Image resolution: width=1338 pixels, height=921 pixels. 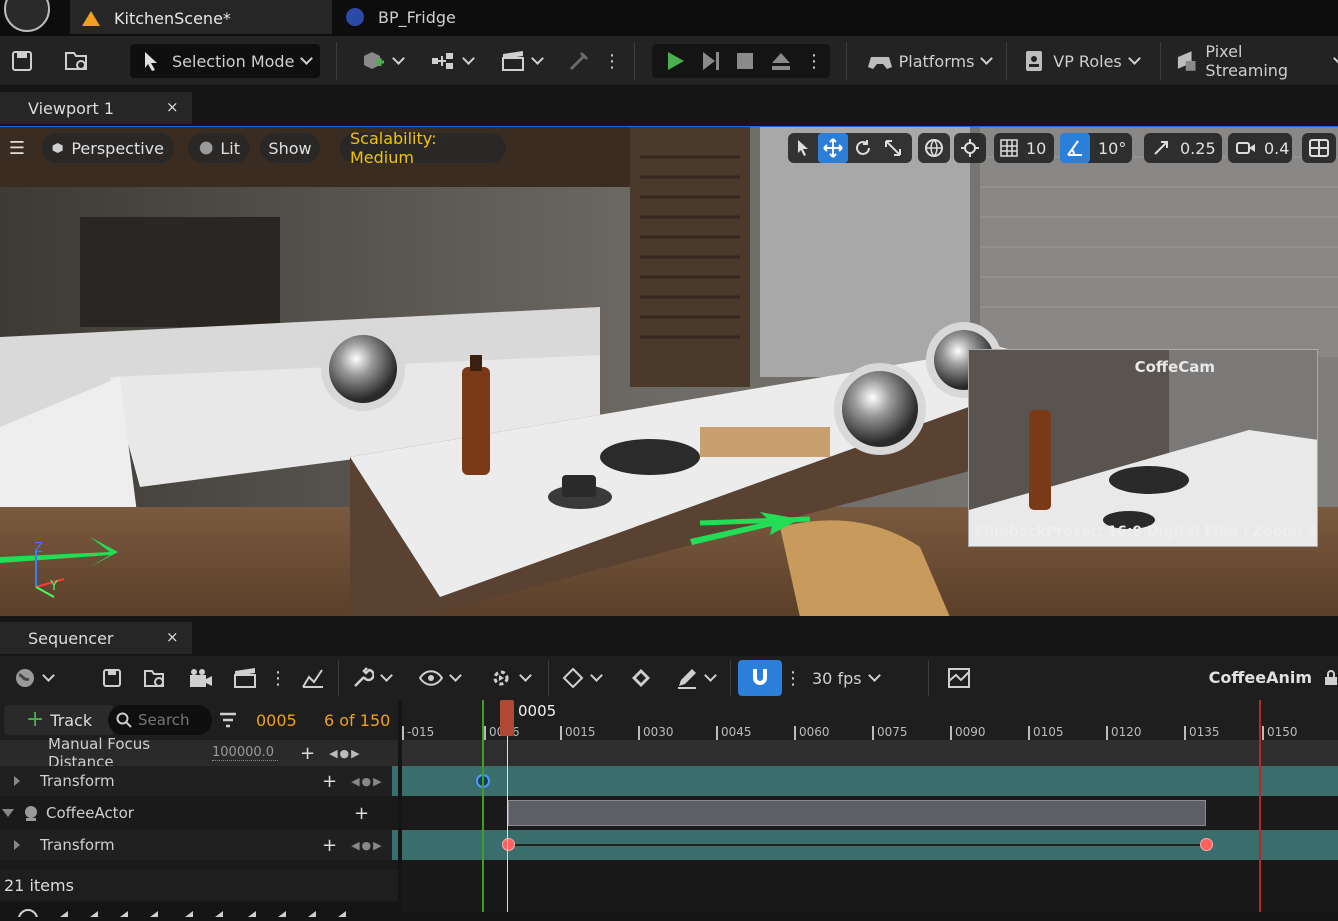 I want to click on rotation-snap-button: 10°, so click(x=1096, y=148).